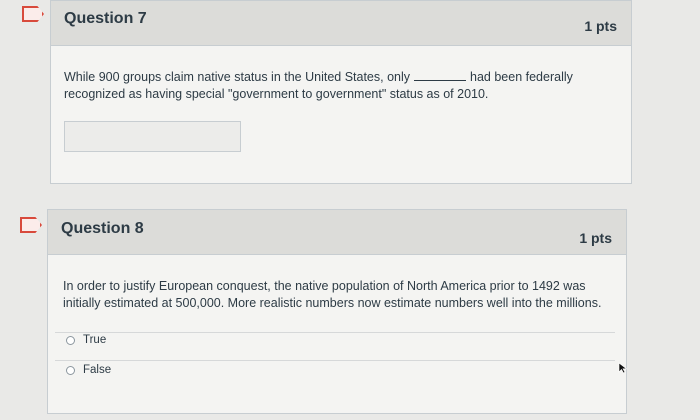 The width and height of the screenshot is (700, 420). Describe the element at coordinates (102, 228) in the screenshot. I see `question-title: Question 8` at that location.